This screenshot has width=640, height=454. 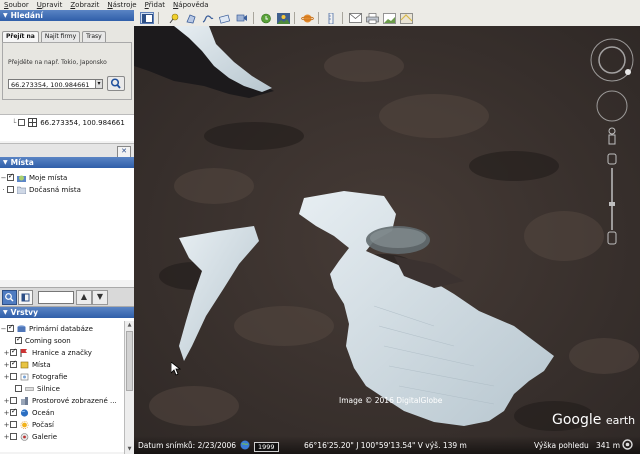 What do you see at coordinates (60, 36) in the screenshot?
I see `tab-find-businesses: Najít firmy` at bounding box center [60, 36].